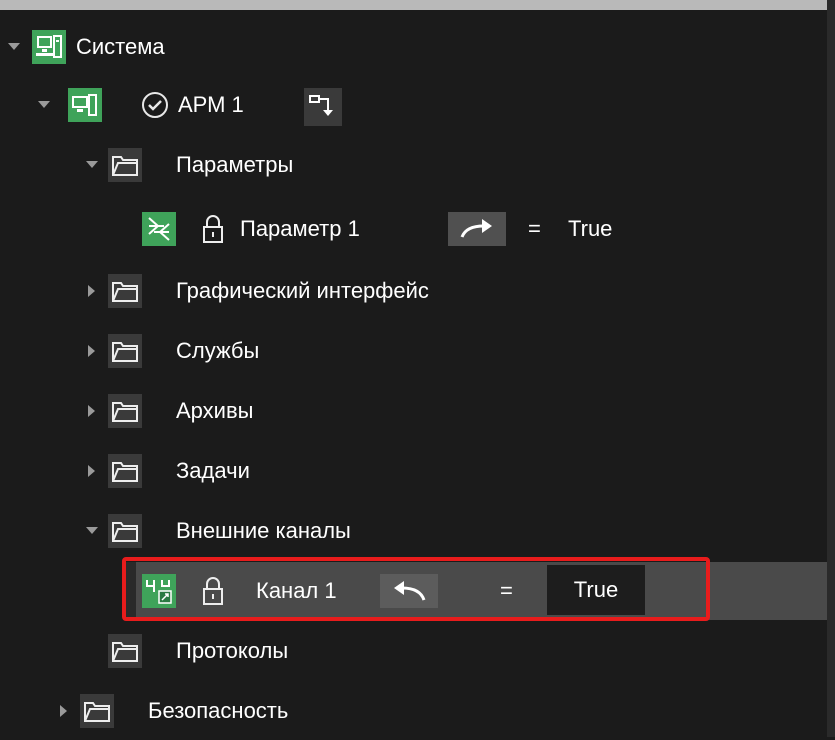 The width and height of the screenshot is (835, 740). I want to click on tree-node-label: Параметр 1, so click(300, 228).